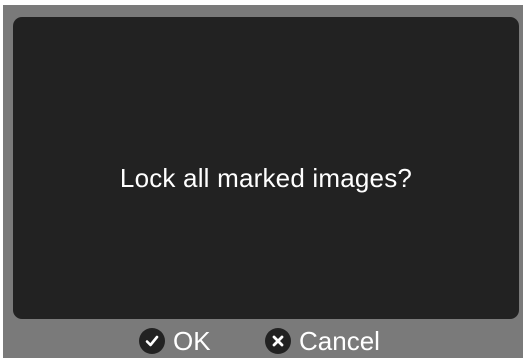  I want to click on cancel-button: Cancel, so click(322, 341).